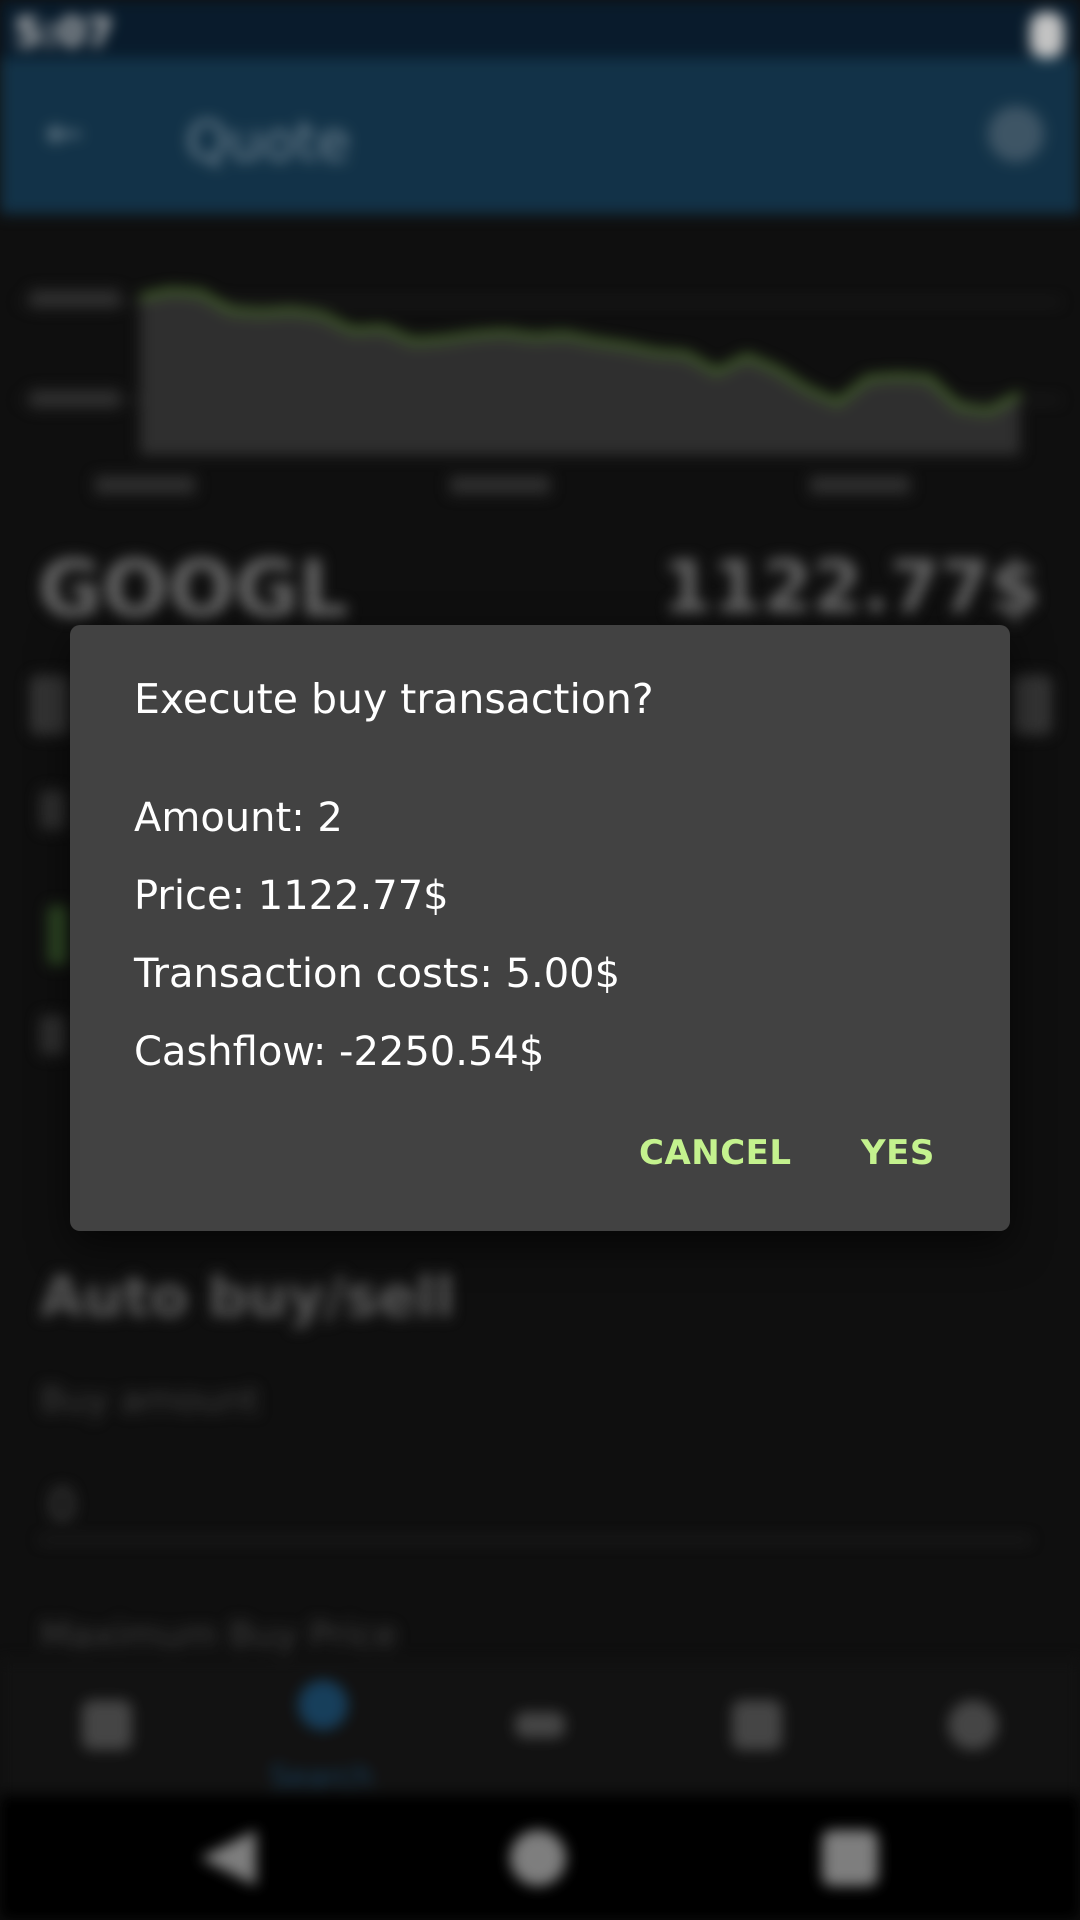 This screenshot has width=1080, height=1920. Describe the element at coordinates (291, 896) in the screenshot. I see `dialog-price: Price: 1122.77$` at that location.